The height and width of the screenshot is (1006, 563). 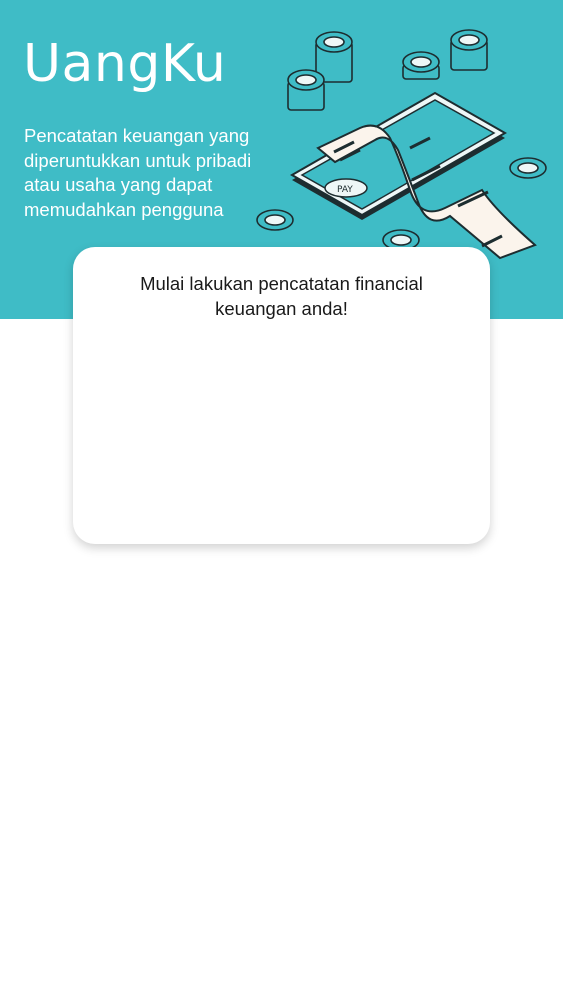 What do you see at coordinates (401, 144) in the screenshot?
I see `payment-receipt-illustration: PAY` at bounding box center [401, 144].